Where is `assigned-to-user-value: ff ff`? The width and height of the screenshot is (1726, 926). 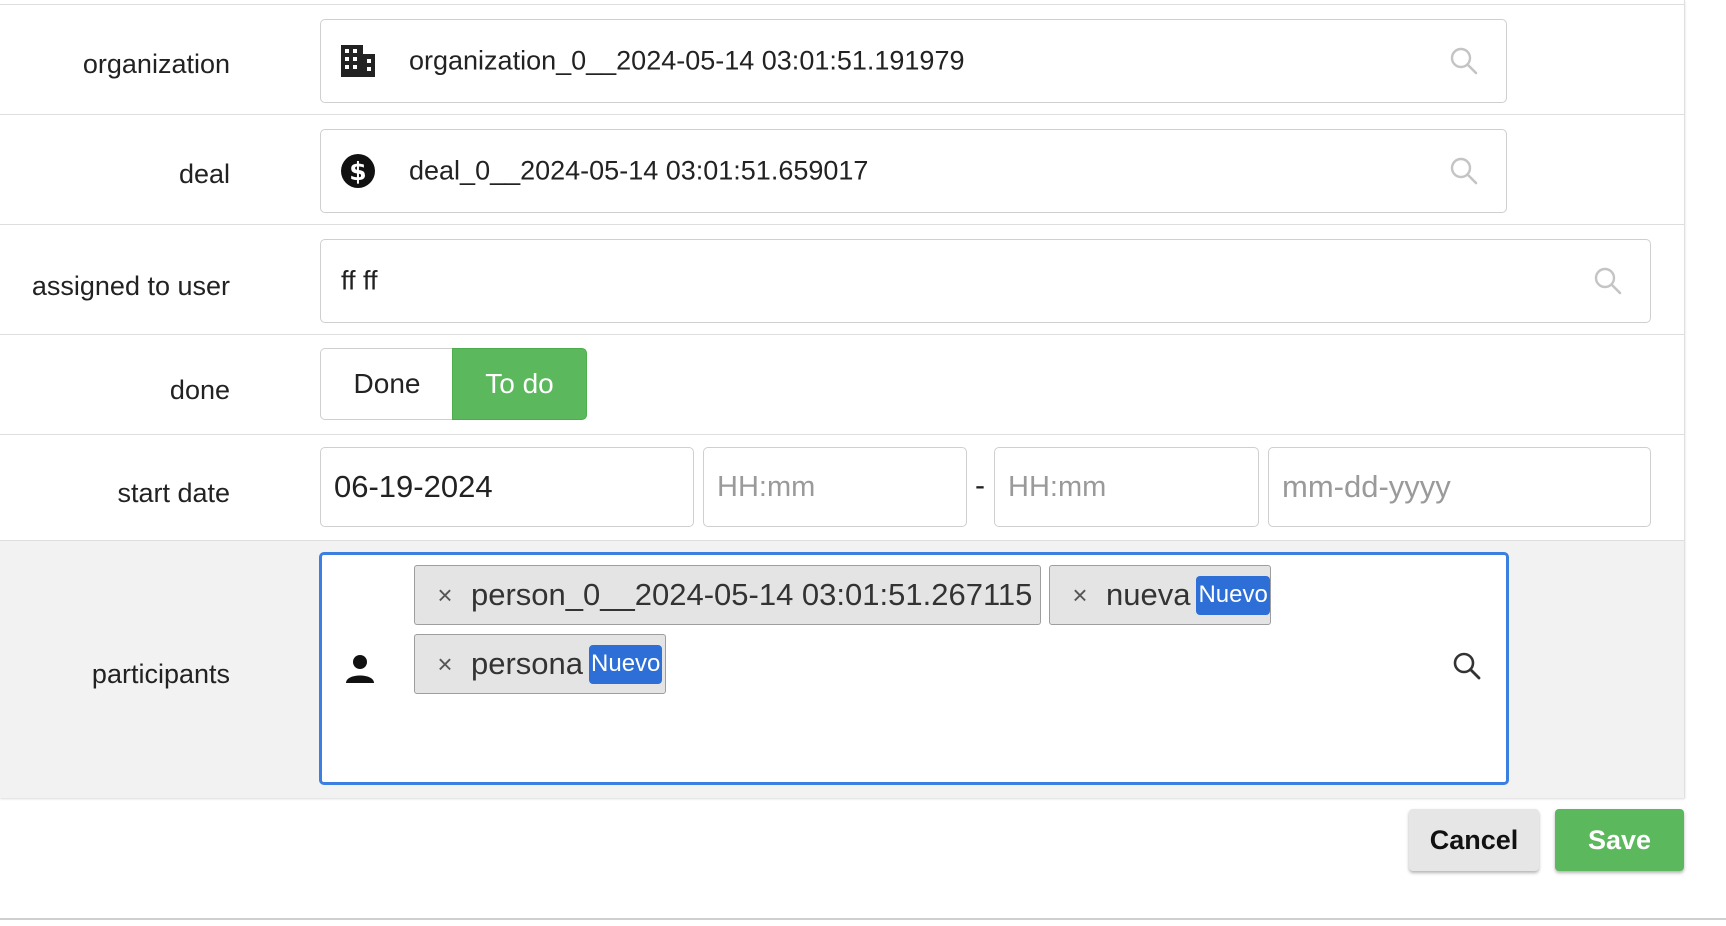
assigned-to-user-value: ff ff is located at coordinates (359, 280).